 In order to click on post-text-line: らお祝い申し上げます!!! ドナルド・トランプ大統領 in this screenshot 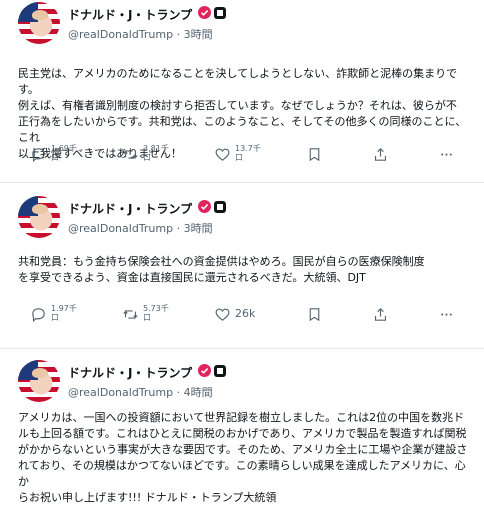, I will do `click(147, 497)`.